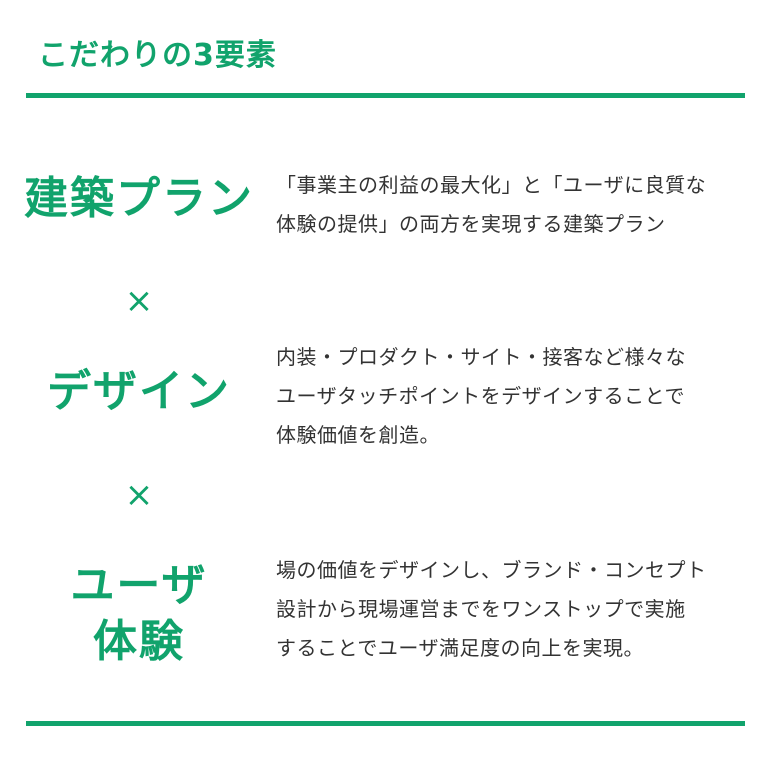 This screenshot has height=760, width=770. What do you see at coordinates (358, 435) in the screenshot?
I see `description-line: 体験価値を創造。` at bounding box center [358, 435].